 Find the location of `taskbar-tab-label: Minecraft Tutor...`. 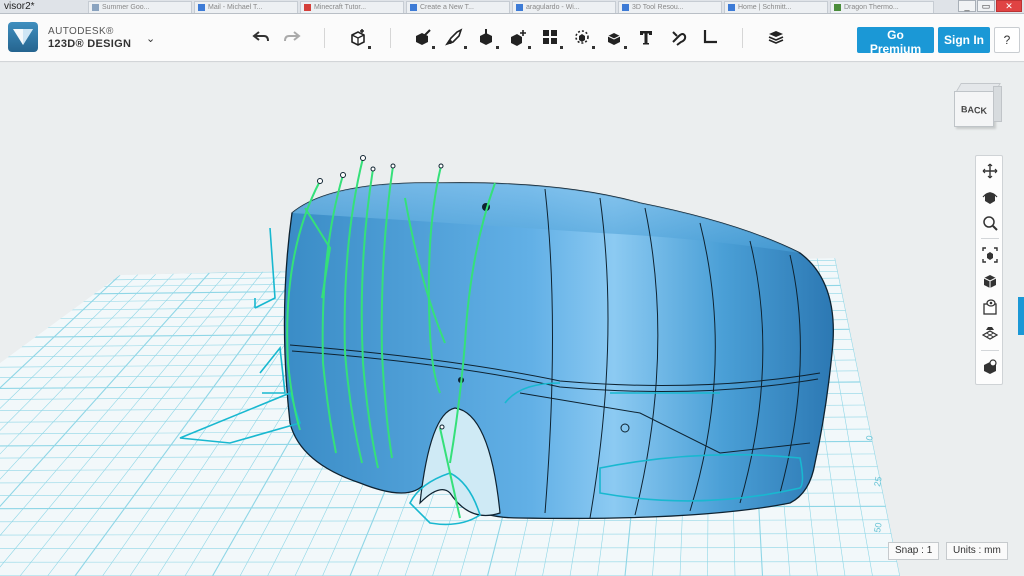

taskbar-tab-label: Minecraft Tutor... is located at coordinates (340, 7).